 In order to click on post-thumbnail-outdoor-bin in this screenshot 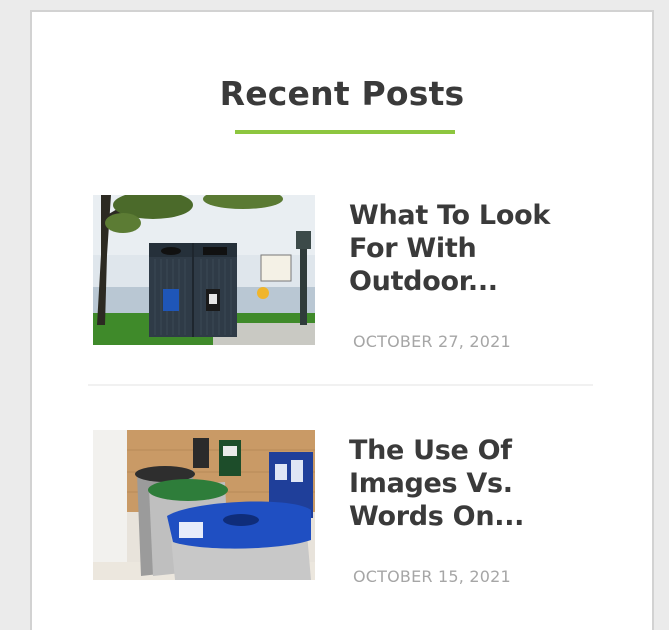, I will do `click(204, 270)`.